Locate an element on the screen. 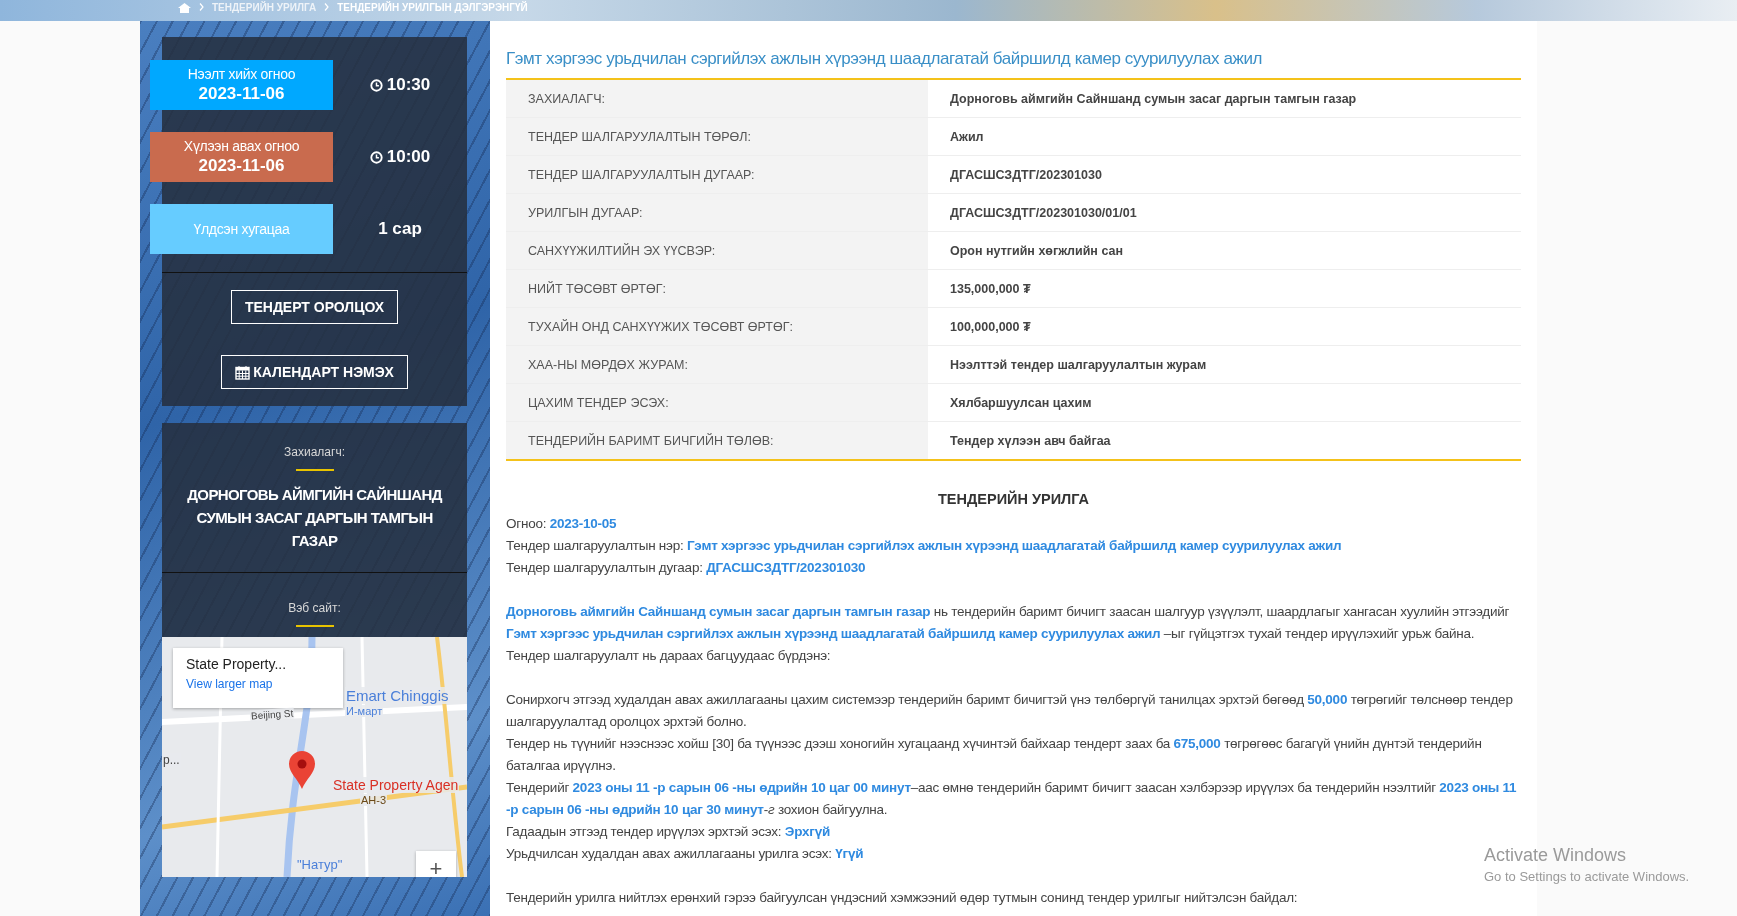  zoom-in-button: + is located at coordinates (436, 864).